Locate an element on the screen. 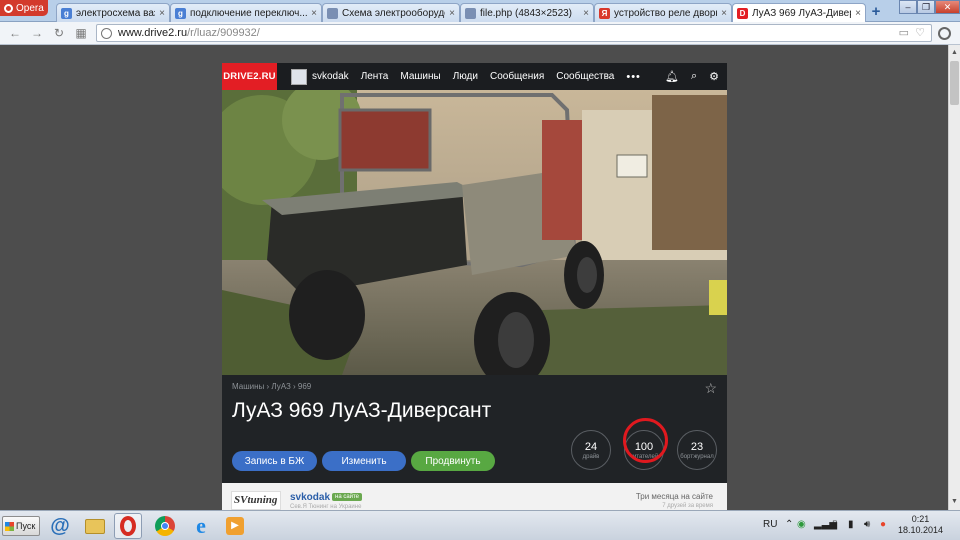  download-icon is located at coordinates (944, 33).